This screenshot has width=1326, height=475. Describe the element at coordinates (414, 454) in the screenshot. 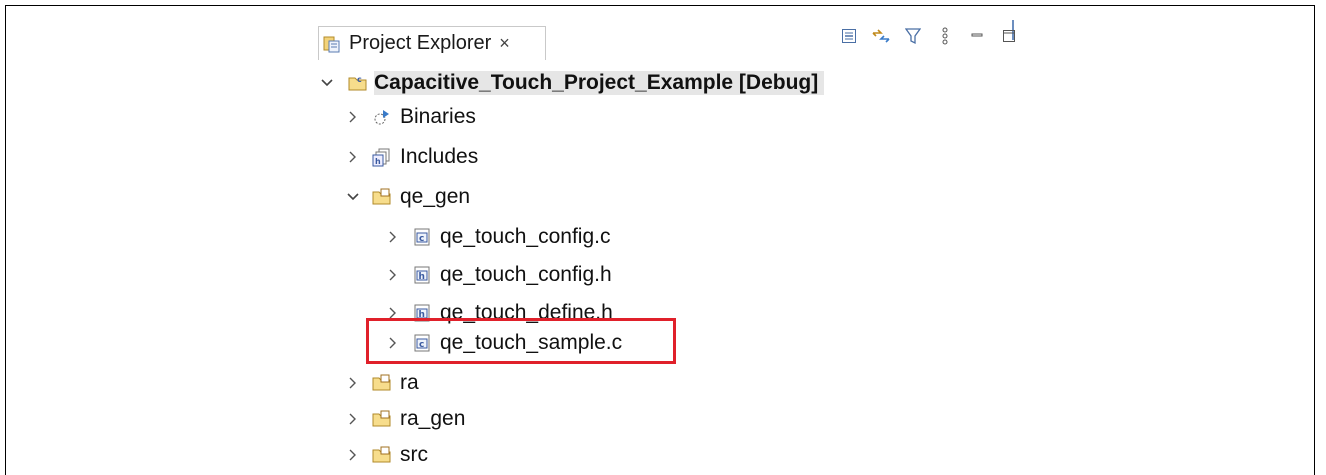

I see `tree-item-label: src` at that location.